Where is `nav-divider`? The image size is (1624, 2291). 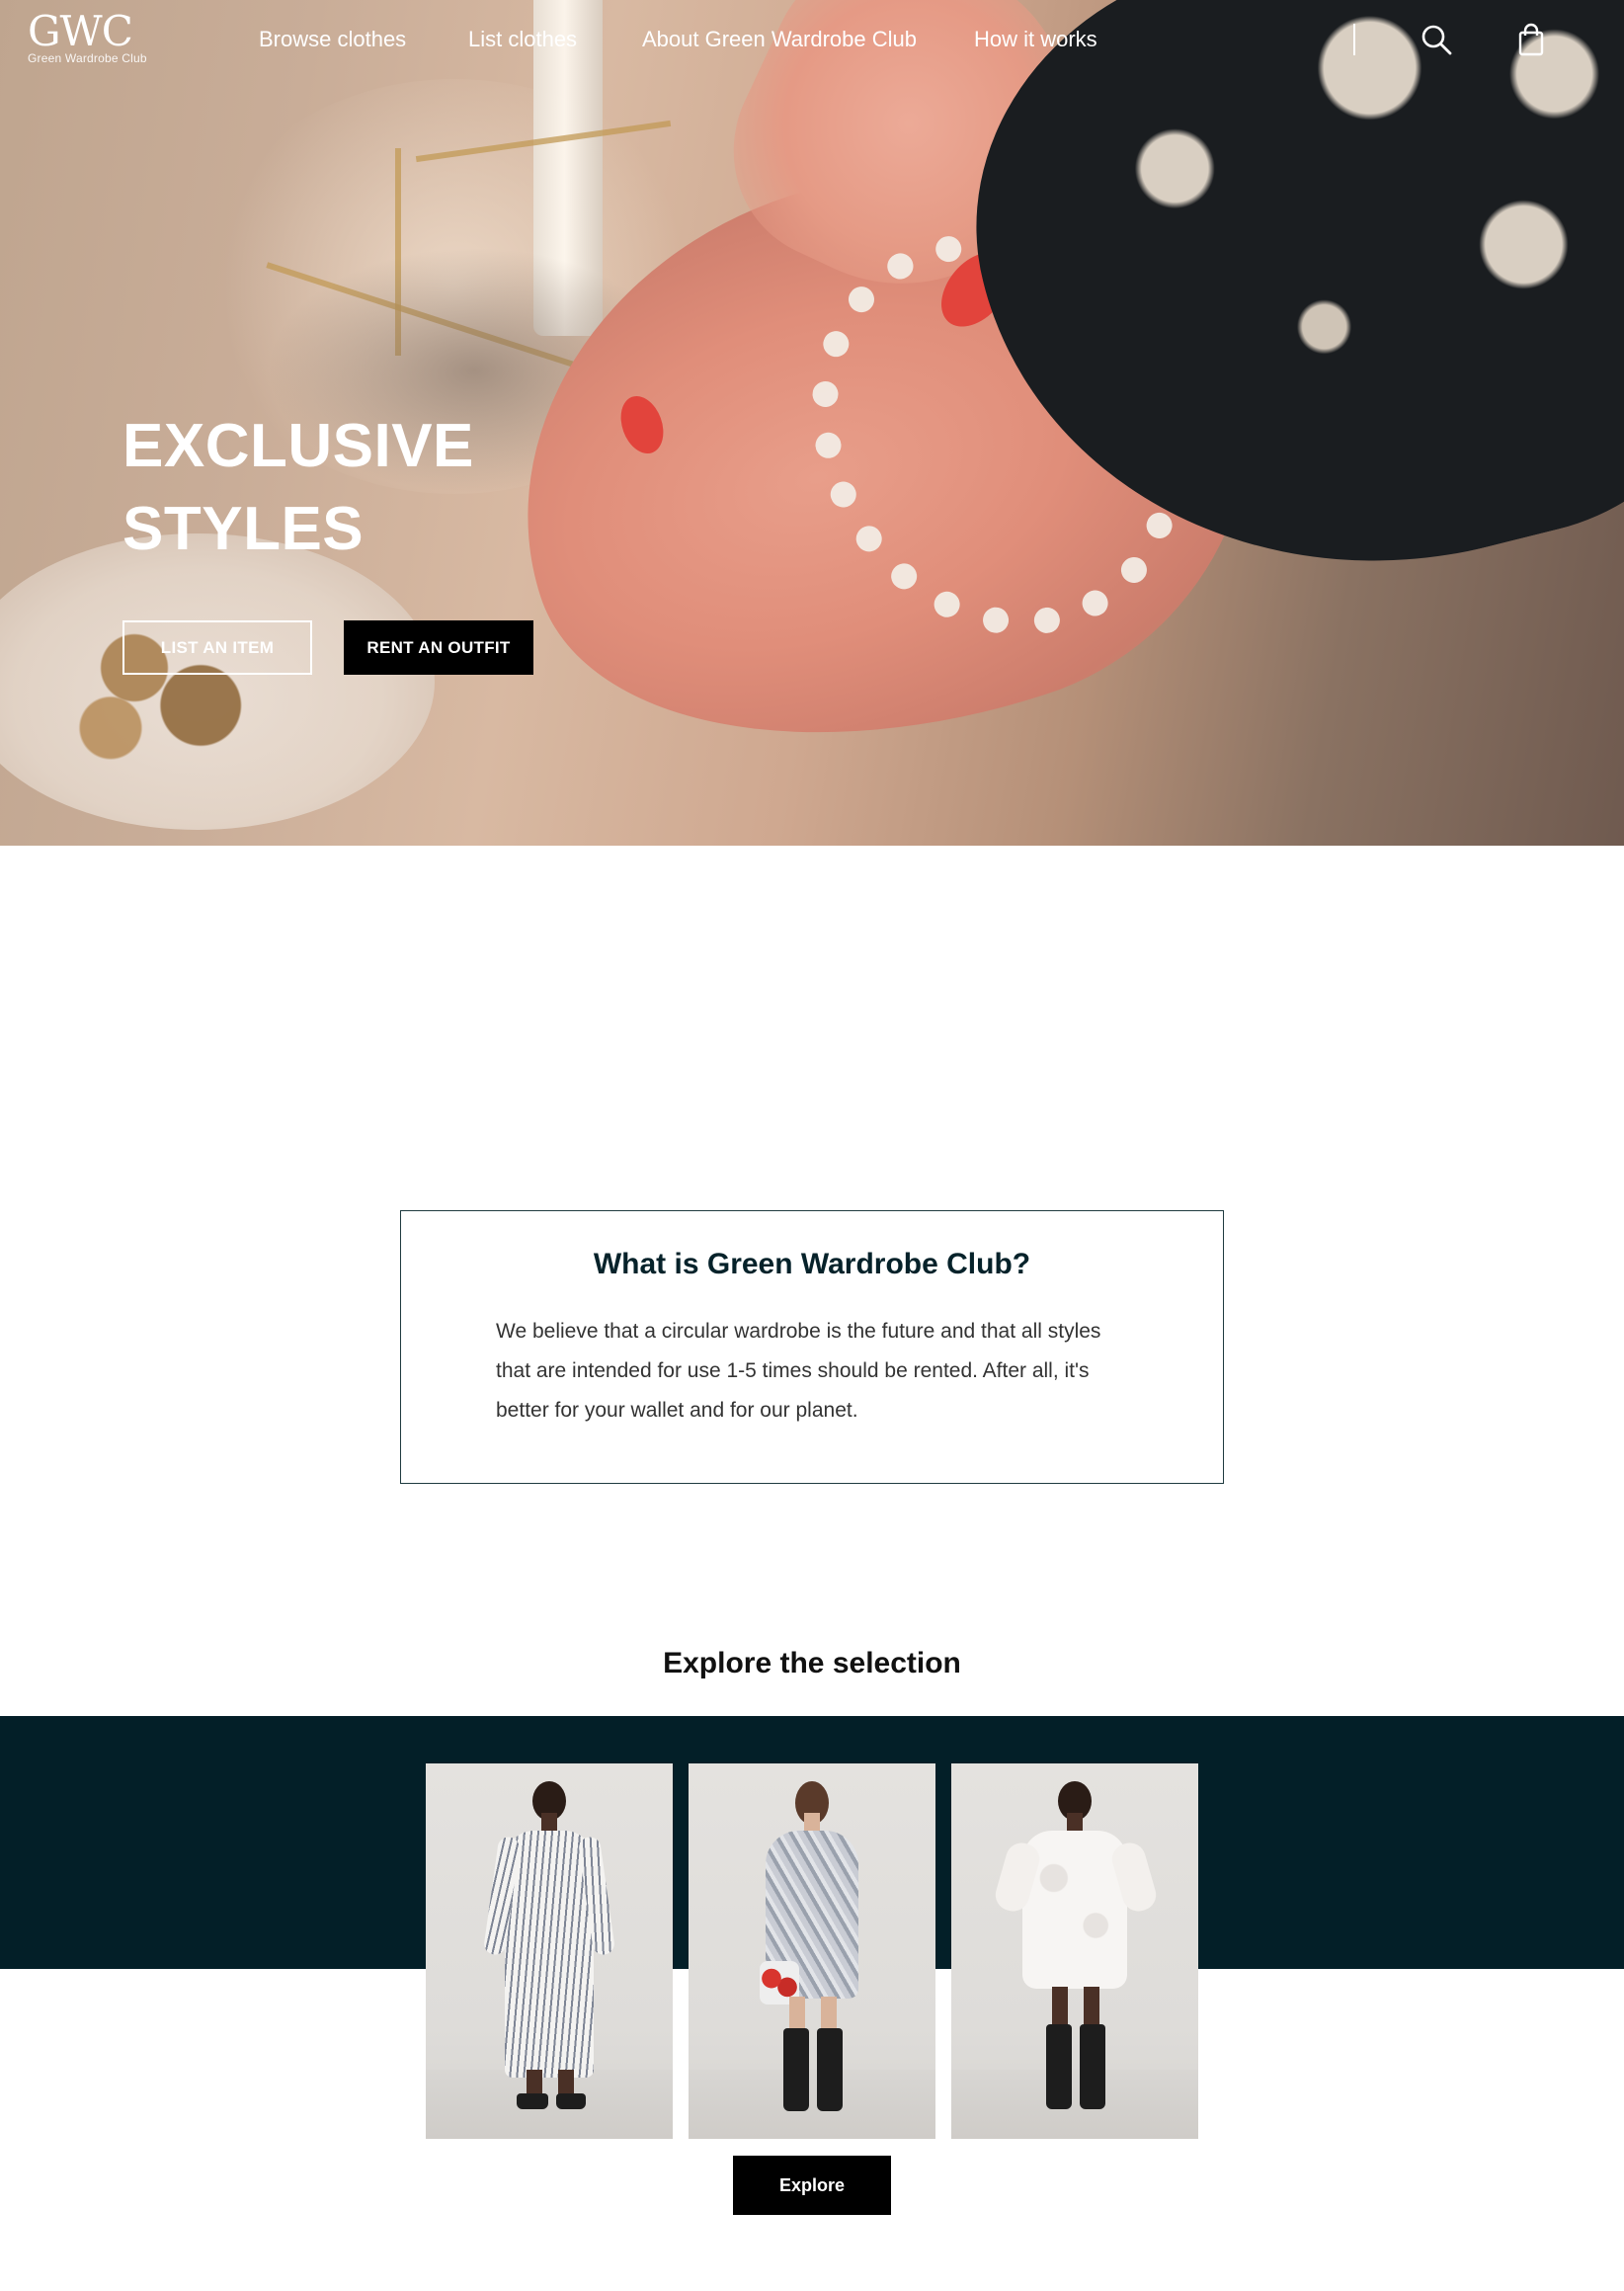 nav-divider is located at coordinates (1354, 39).